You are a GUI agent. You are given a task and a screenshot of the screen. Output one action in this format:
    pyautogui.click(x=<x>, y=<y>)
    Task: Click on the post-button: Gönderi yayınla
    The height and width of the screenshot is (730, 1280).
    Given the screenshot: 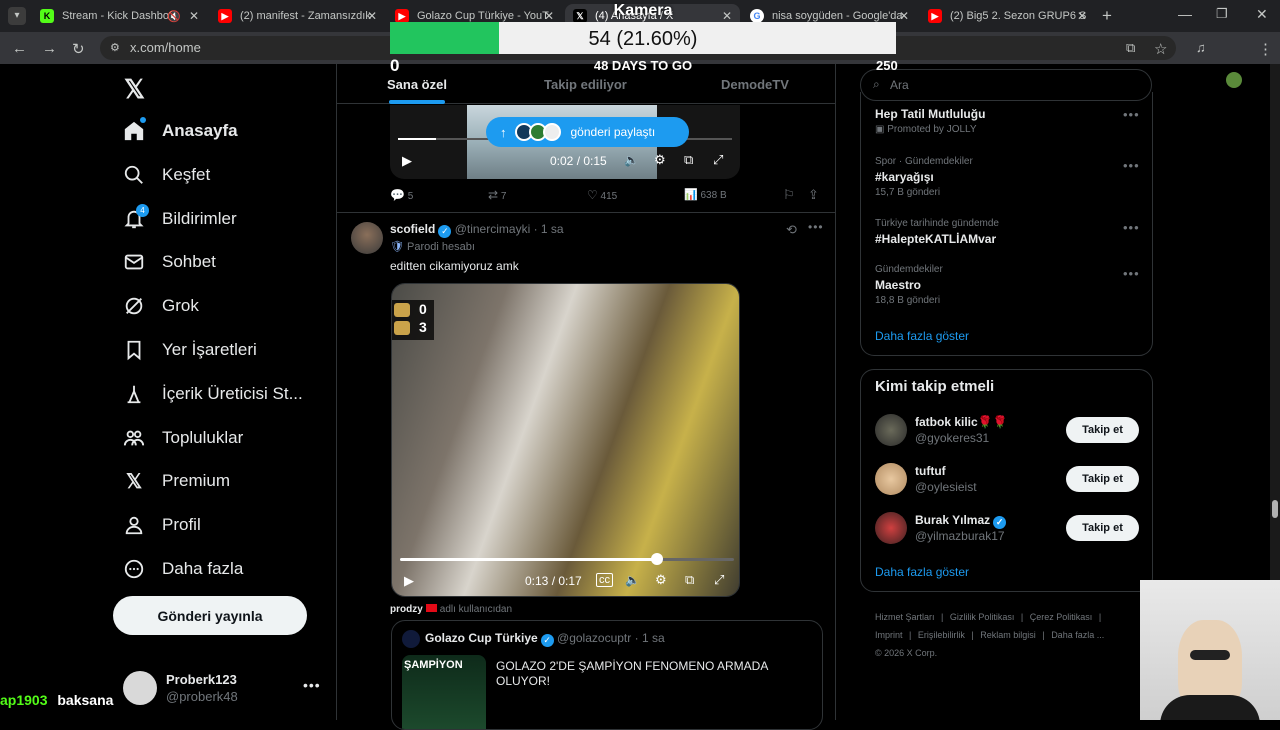 What is the action you would take?
    pyautogui.click(x=210, y=615)
    